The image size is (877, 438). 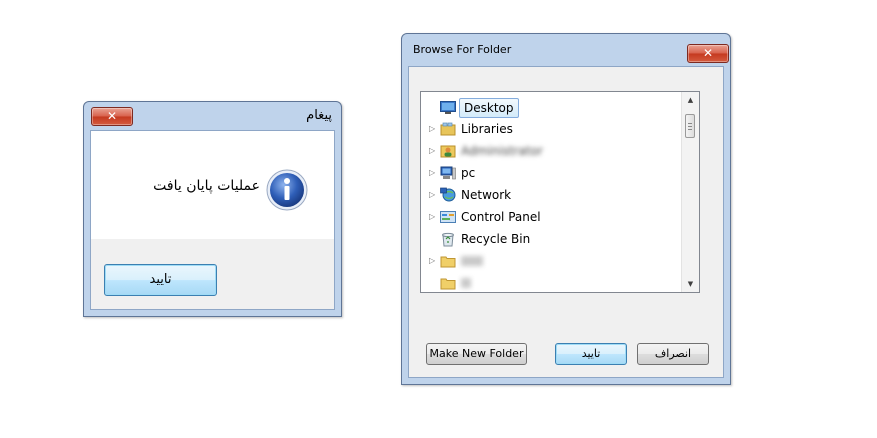 What do you see at coordinates (552, 261) in the screenshot?
I see `tree-item-folder: ▷` at bounding box center [552, 261].